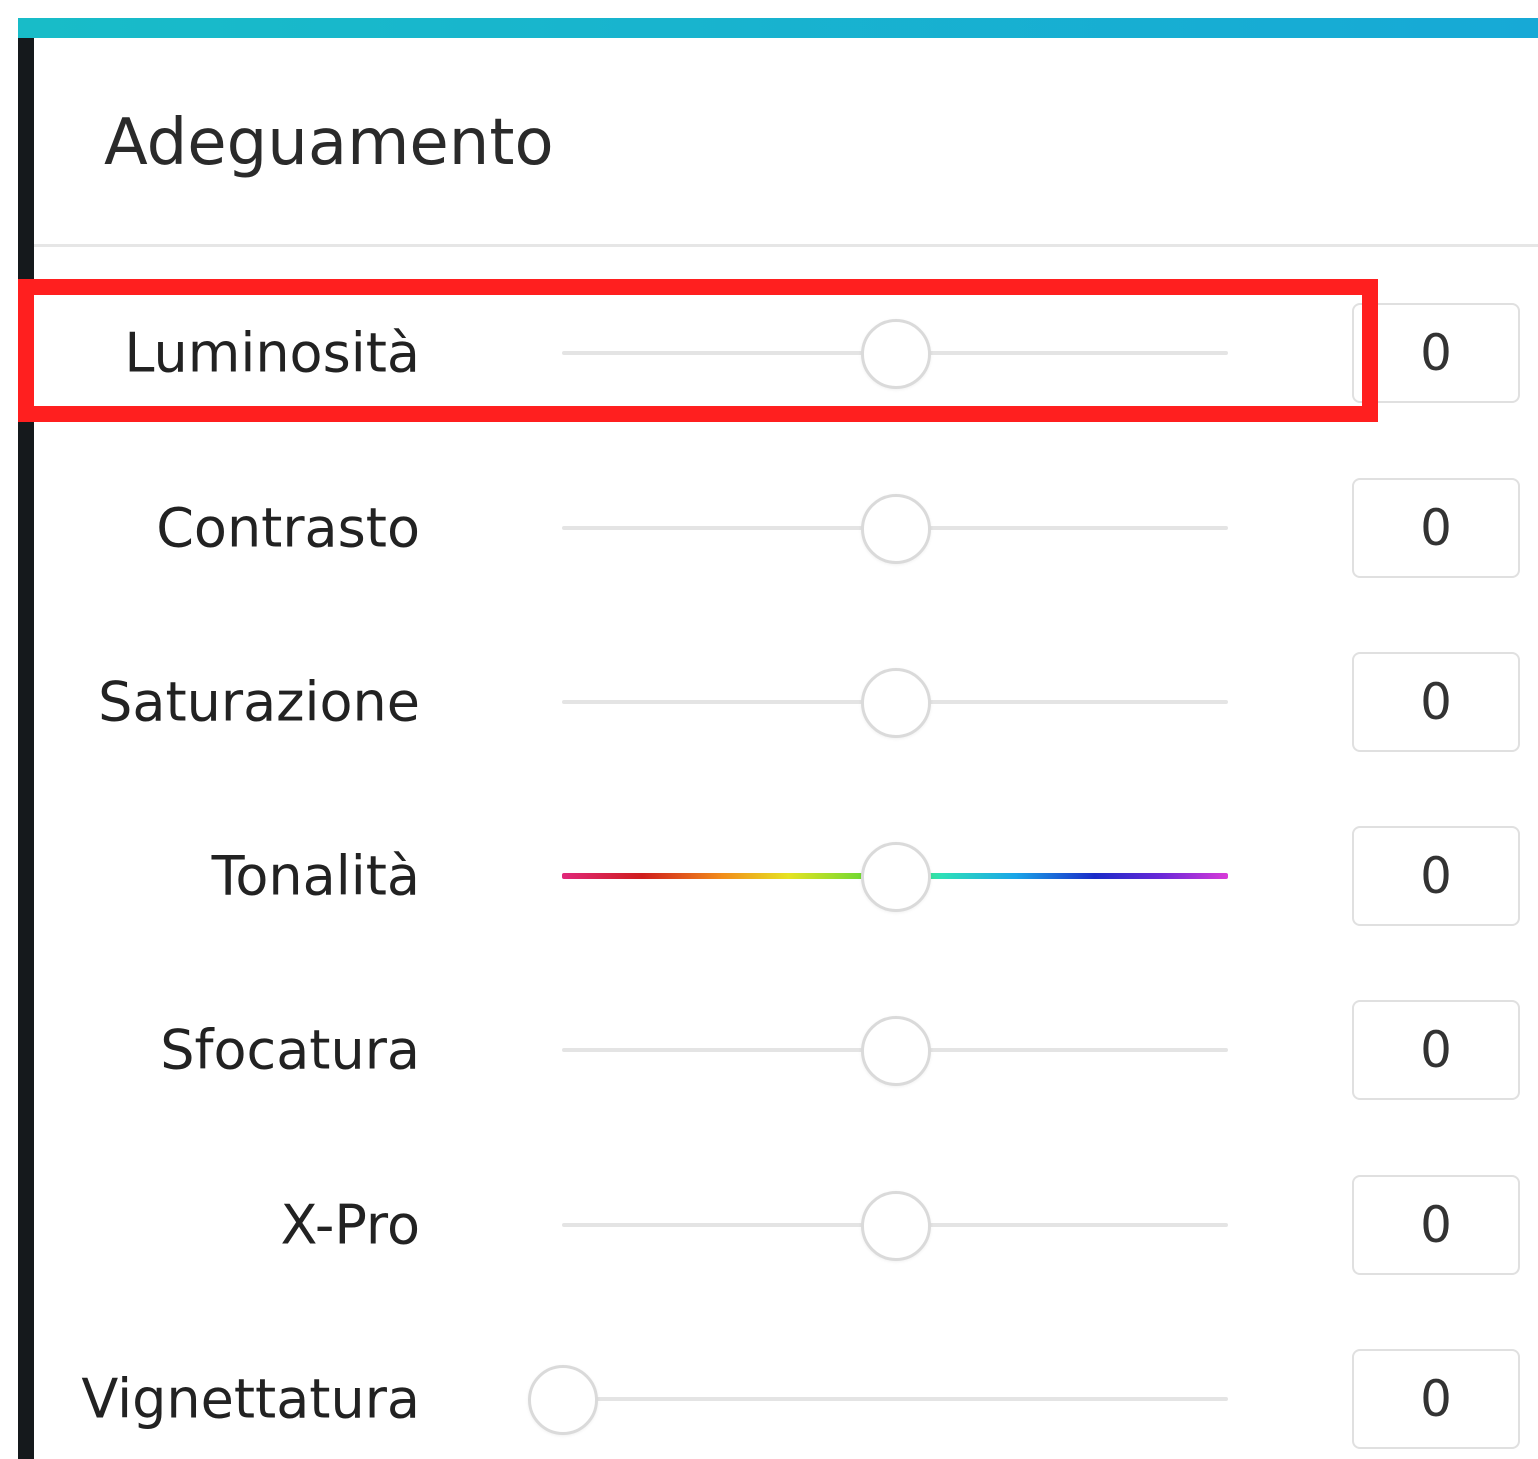 The image size is (1538, 1459). Describe the element at coordinates (290, 1050) in the screenshot. I see `blur-label: Sfocatura` at that location.